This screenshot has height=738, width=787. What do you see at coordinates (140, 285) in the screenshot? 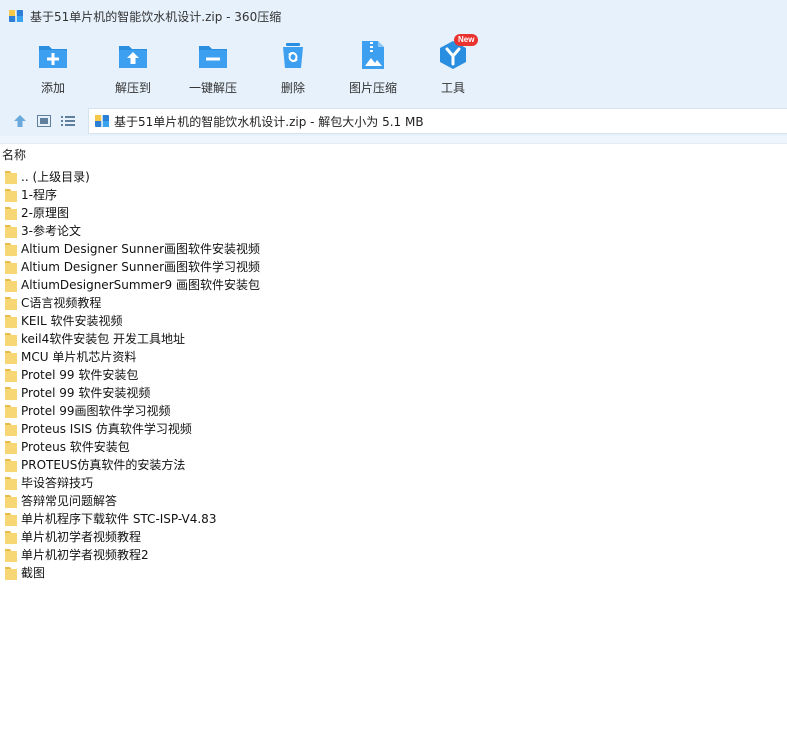
I see `folder-name: AltiumDesignerSummer9 画图软件安装包` at bounding box center [140, 285].